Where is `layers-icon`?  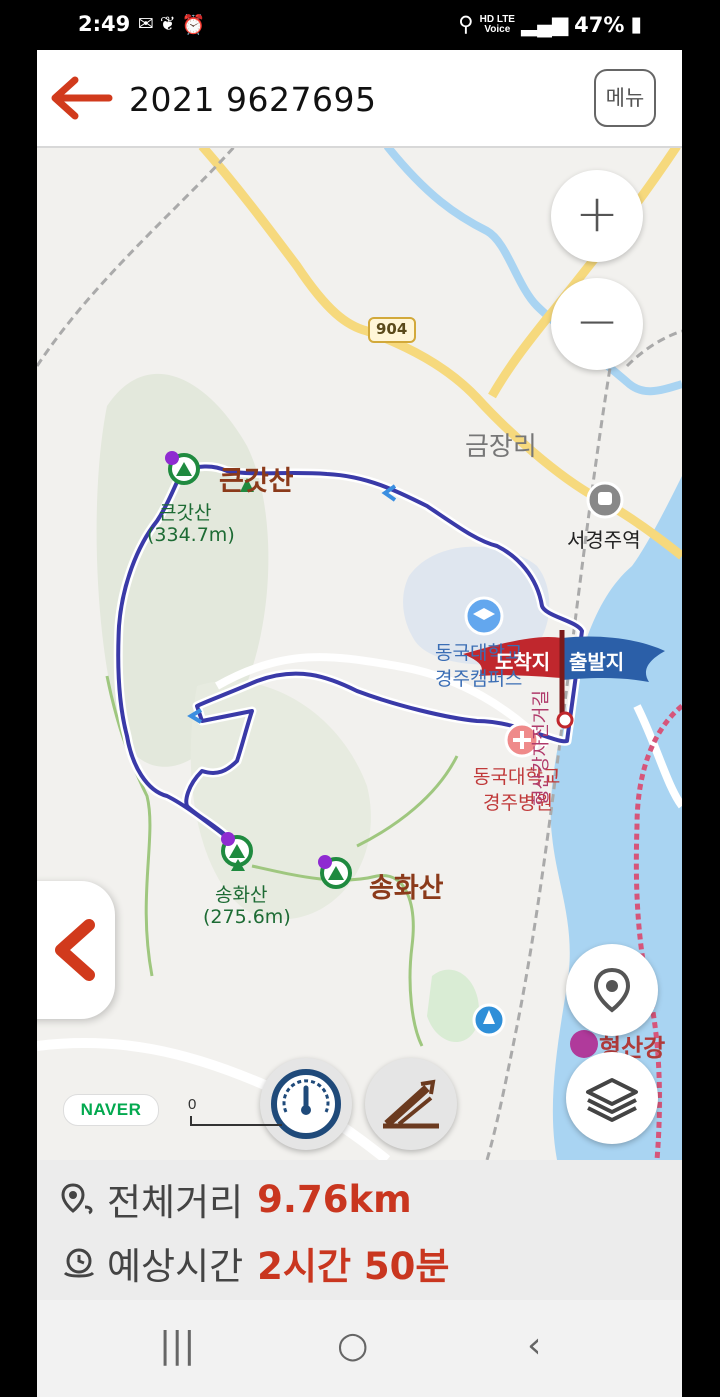
layers-icon is located at coordinates (612, 1100).